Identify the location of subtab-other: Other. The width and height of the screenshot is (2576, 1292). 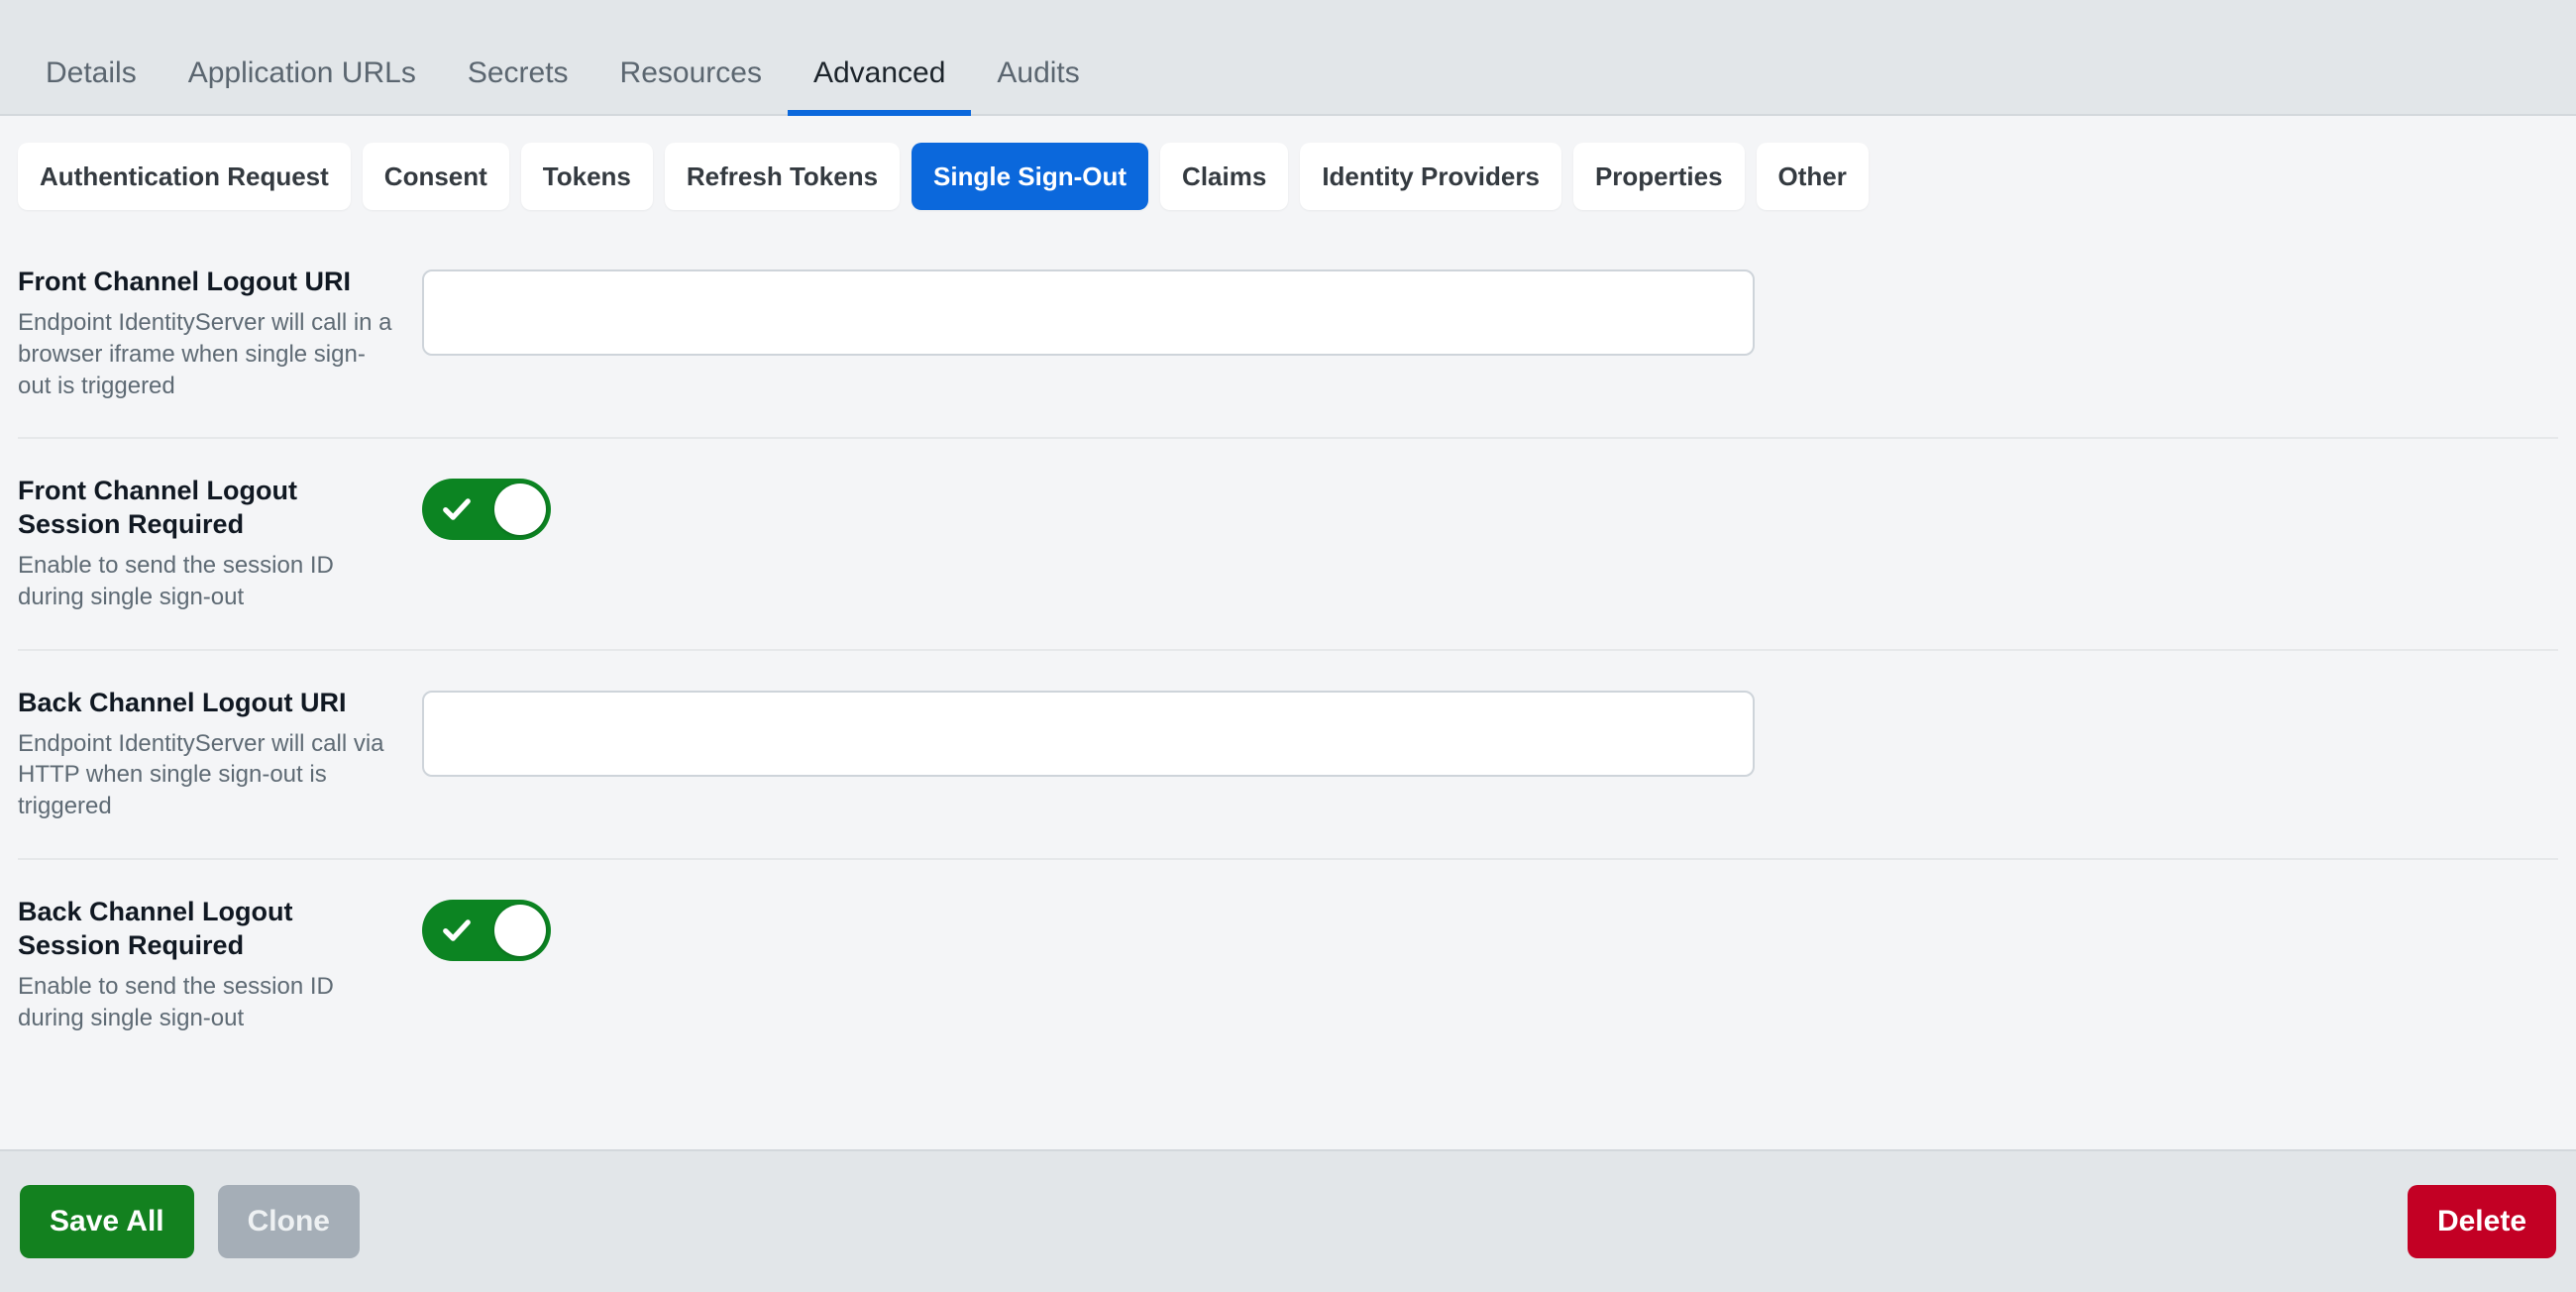
(1813, 177).